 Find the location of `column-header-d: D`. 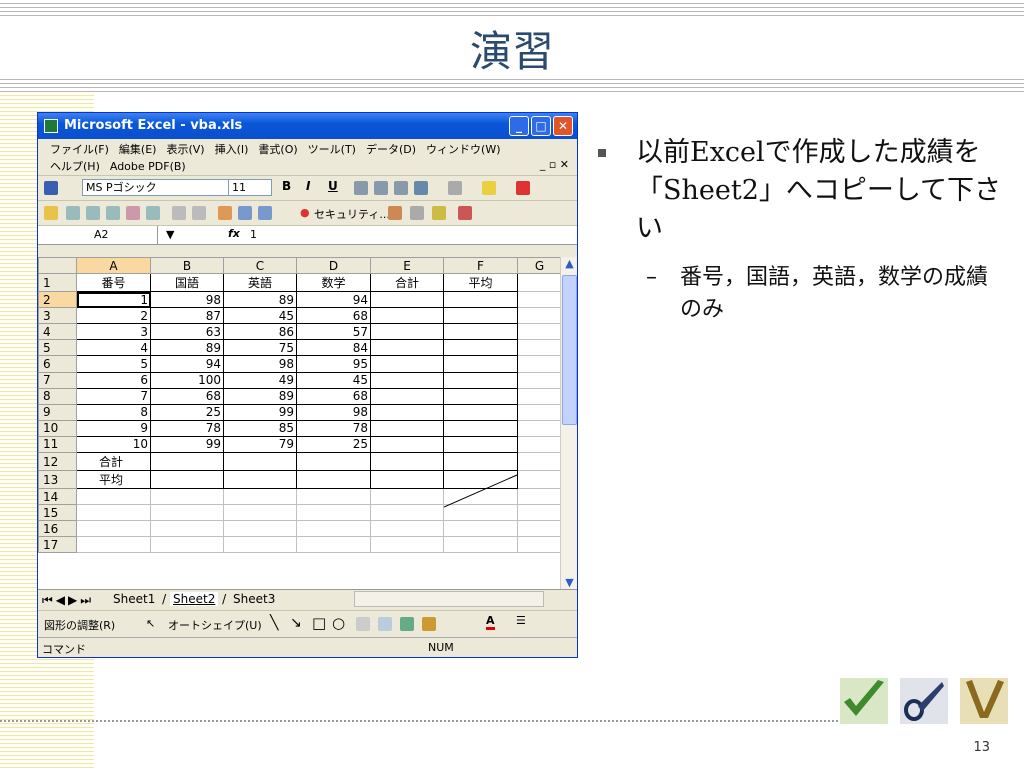

column-header-d: D is located at coordinates (333, 265).